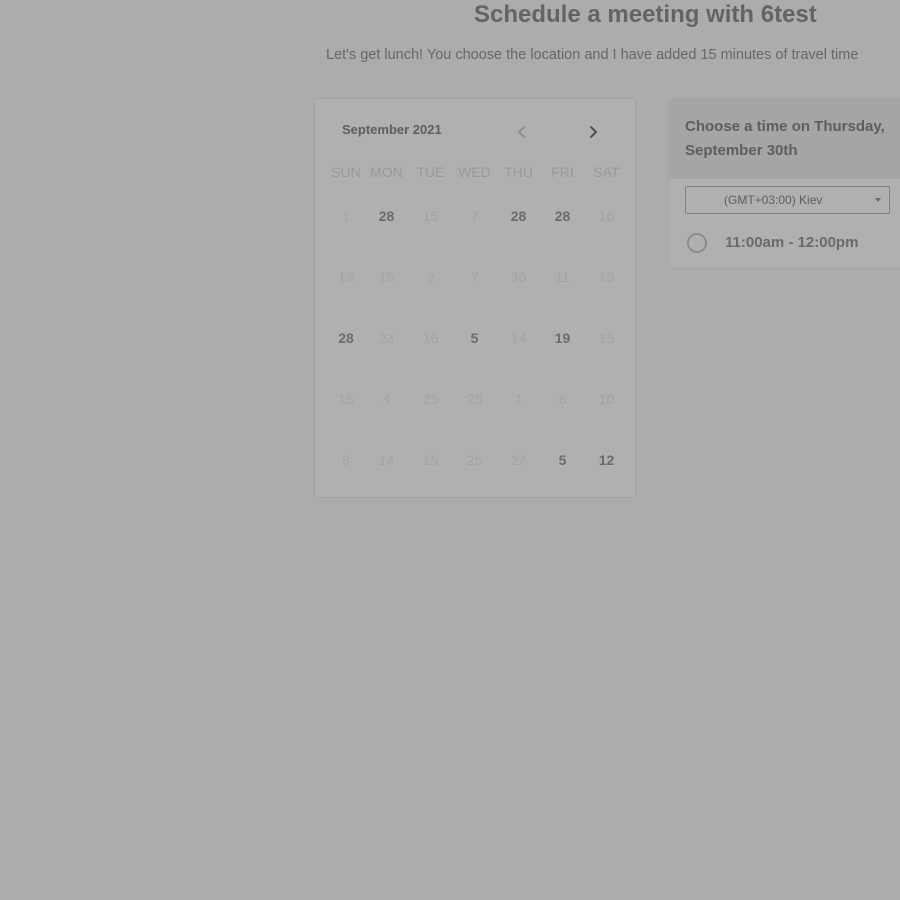 This screenshot has width=900, height=900. I want to click on calendar-day-unavailable: 23, so click(386, 338).